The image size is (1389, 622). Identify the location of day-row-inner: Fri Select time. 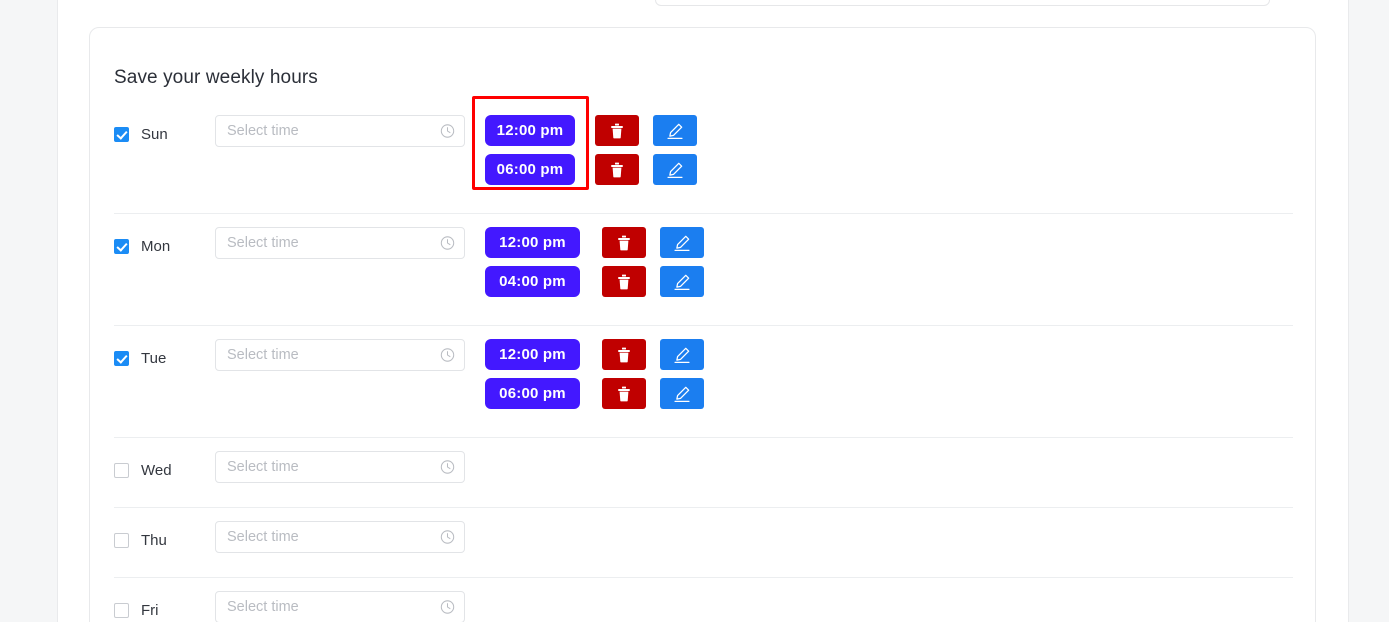
(703, 600).